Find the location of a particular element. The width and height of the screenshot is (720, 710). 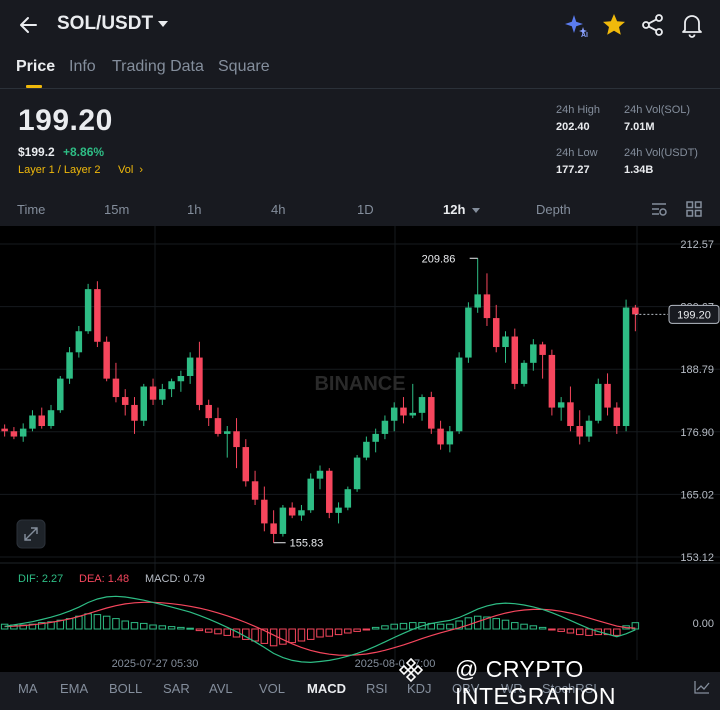

interval-15m: 15m is located at coordinates (116, 209).